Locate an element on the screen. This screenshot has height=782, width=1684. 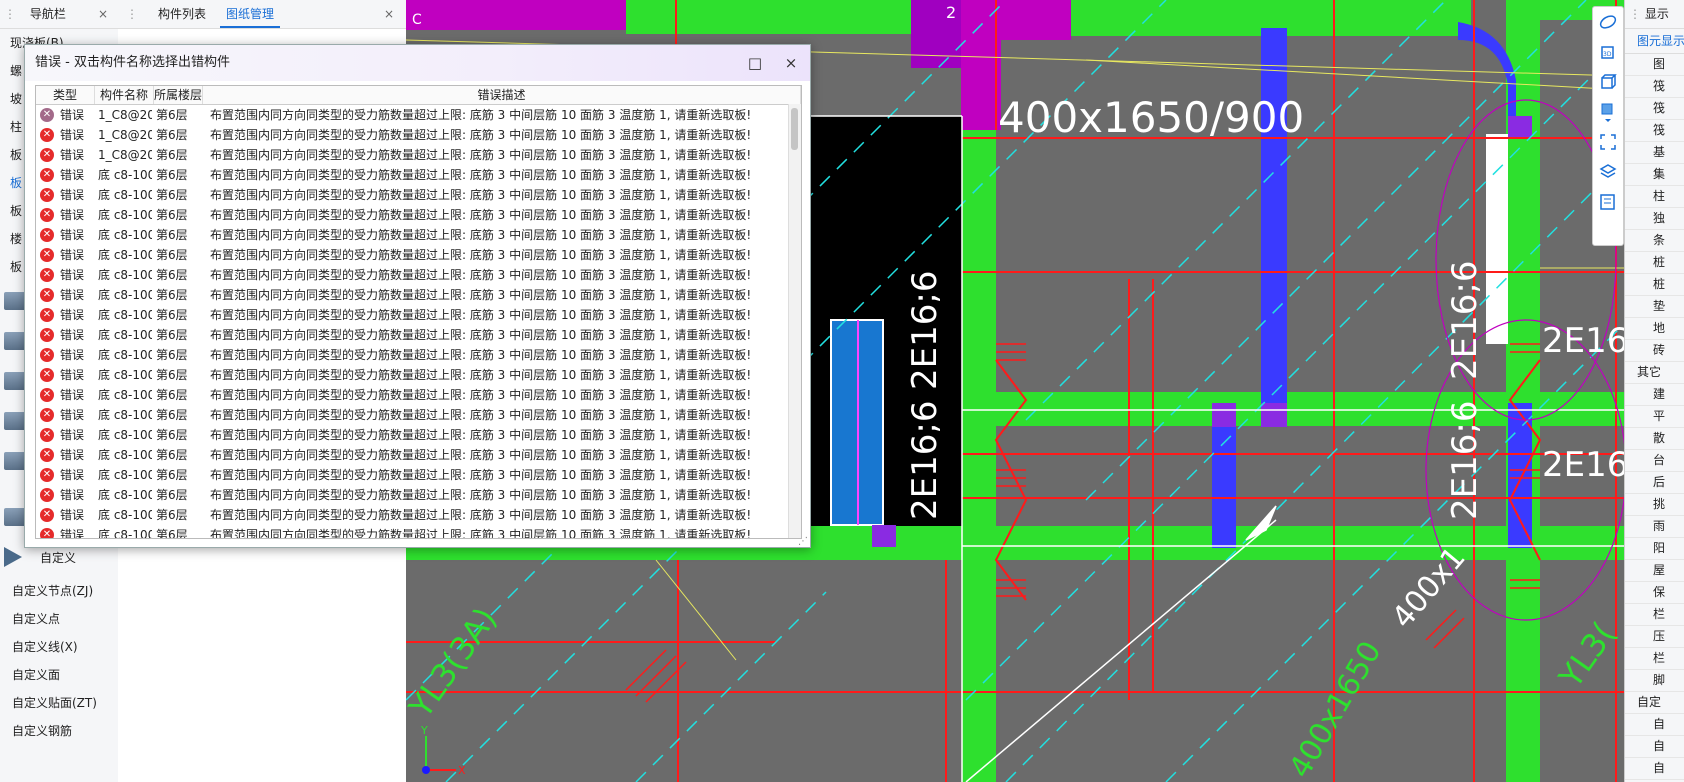
slab-icon is located at coordinates (15, 381).